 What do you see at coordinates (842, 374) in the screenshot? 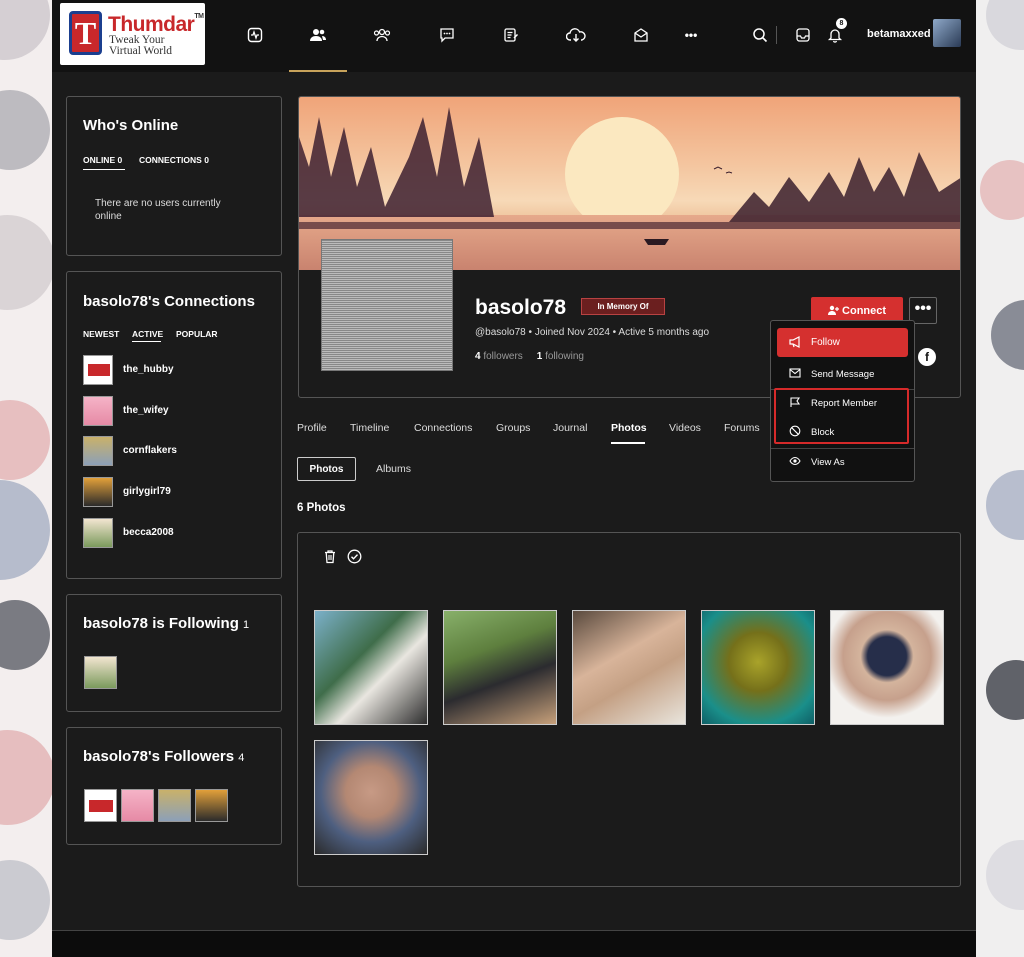
I see `menu-item-send-message: Send Message` at bounding box center [842, 374].